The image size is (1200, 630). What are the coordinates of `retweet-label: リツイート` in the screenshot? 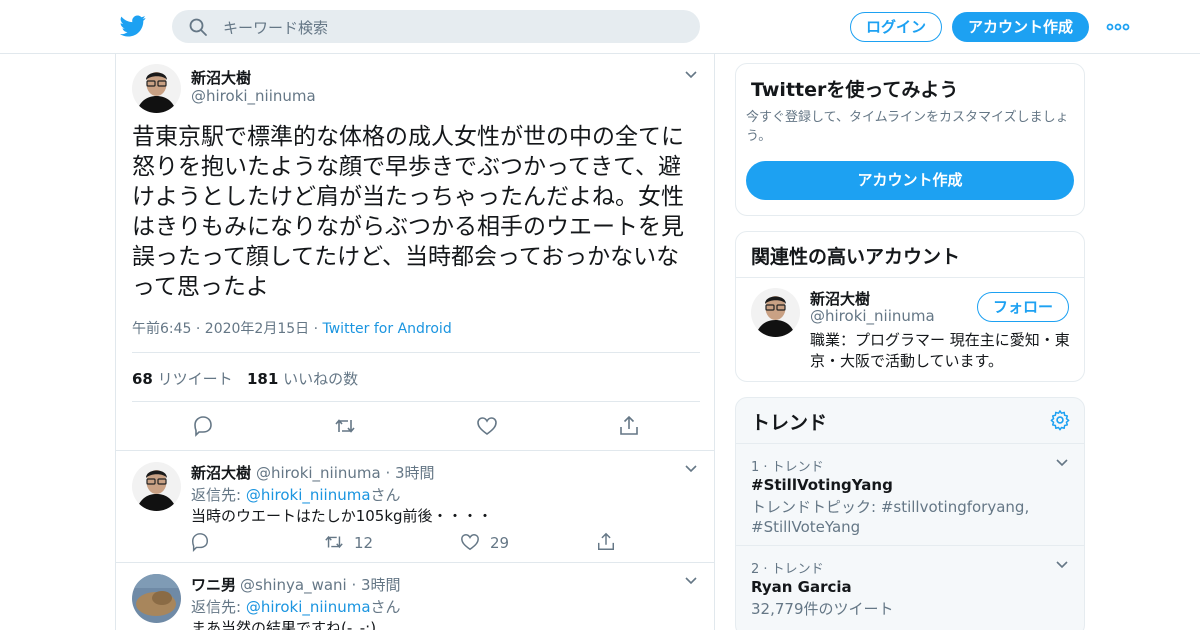 It's located at (195, 379).